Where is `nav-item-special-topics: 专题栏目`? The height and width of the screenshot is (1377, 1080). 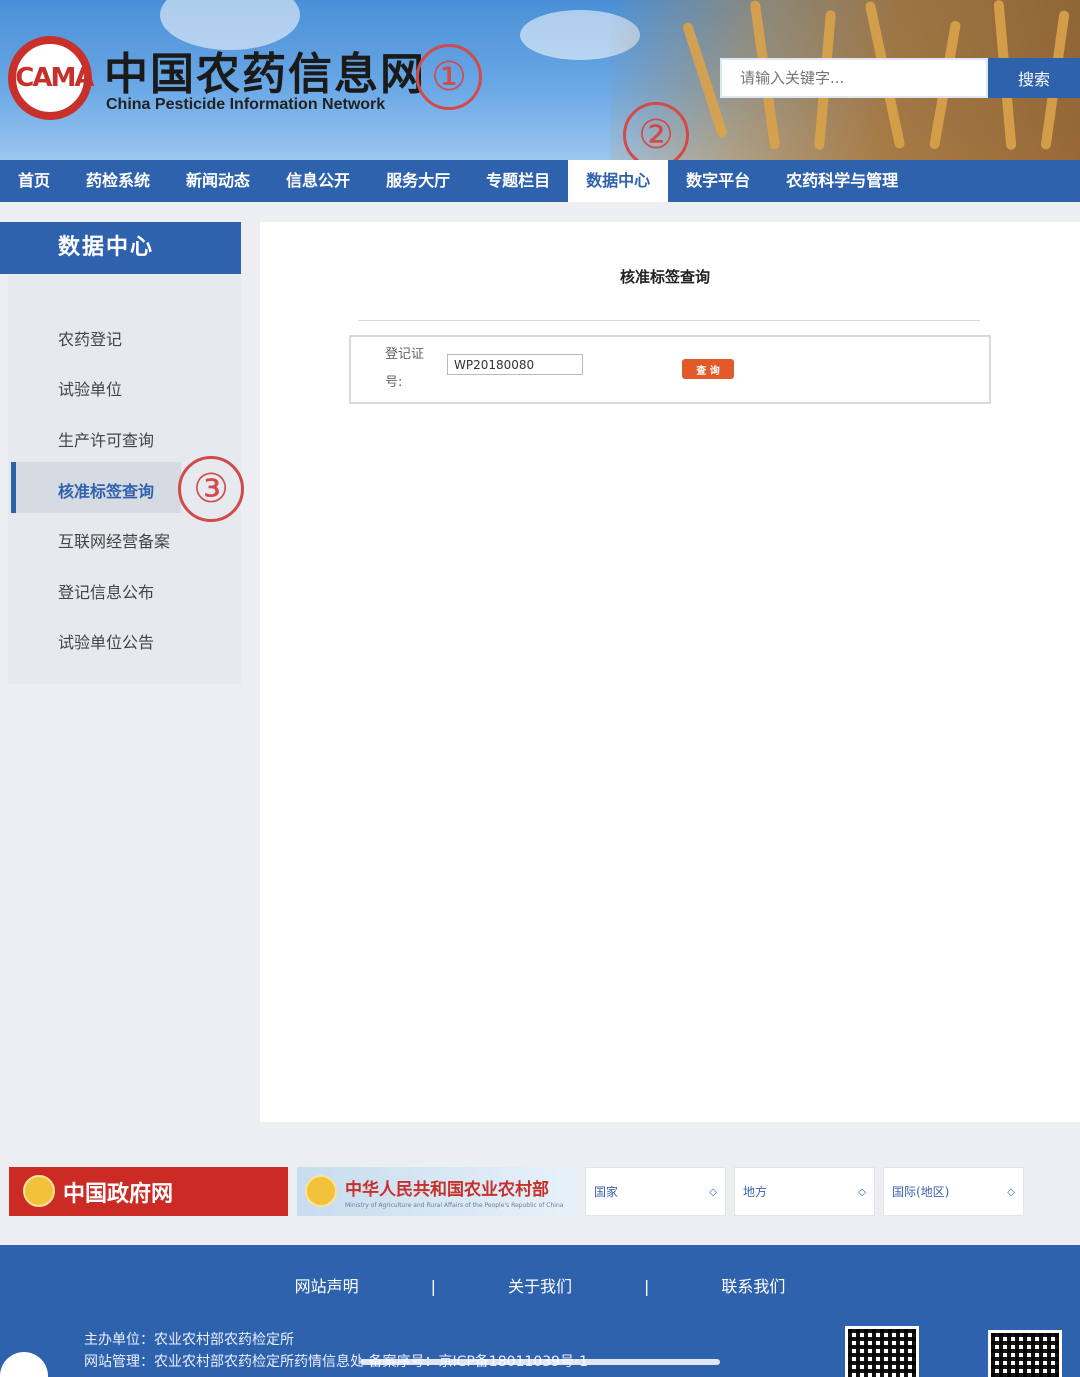 nav-item-special-topics: 专题栏目 is located at coordinates (518, 181).